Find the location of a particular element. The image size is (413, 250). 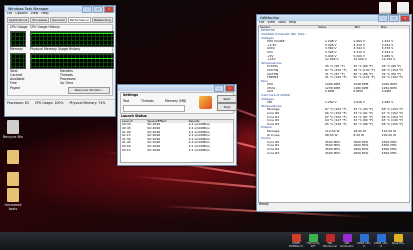

tab-networking: Networking is located at coordinates (102, 19).